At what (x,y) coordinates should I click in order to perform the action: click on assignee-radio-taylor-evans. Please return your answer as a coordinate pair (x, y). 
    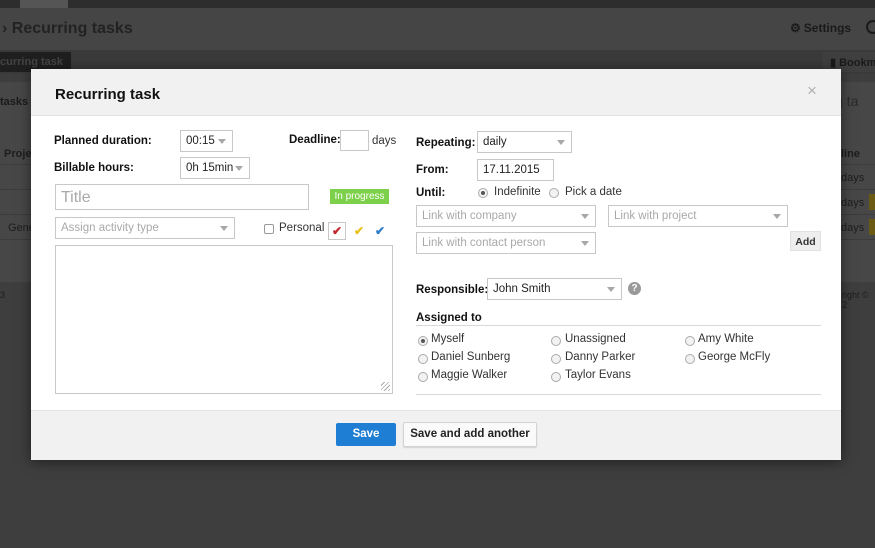
    Looking at the image, I should click on (556, 377).